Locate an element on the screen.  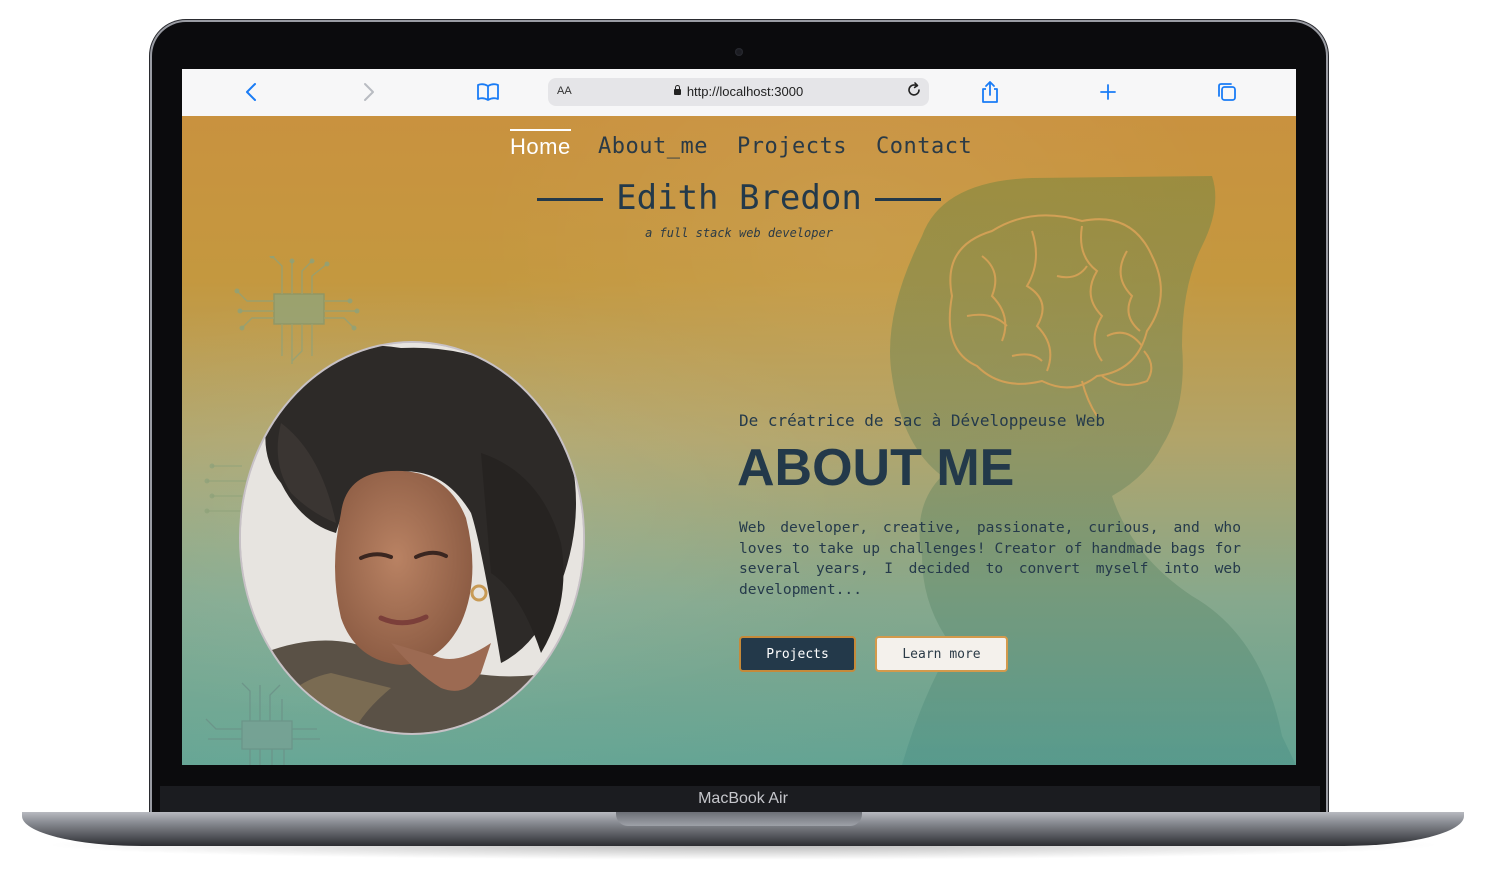
laptop-hinge-notch is located at coordinates (739, 819).